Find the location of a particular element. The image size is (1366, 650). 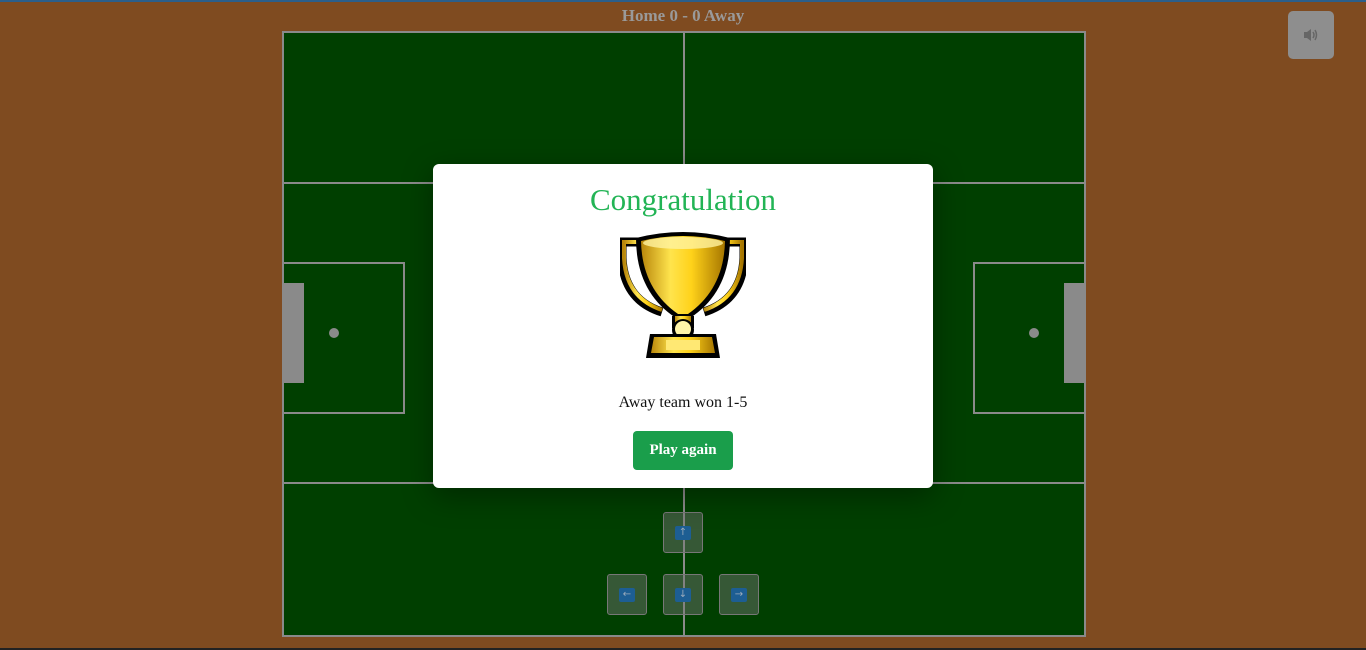

move-right-button: → is located at coordinates (739, 594).